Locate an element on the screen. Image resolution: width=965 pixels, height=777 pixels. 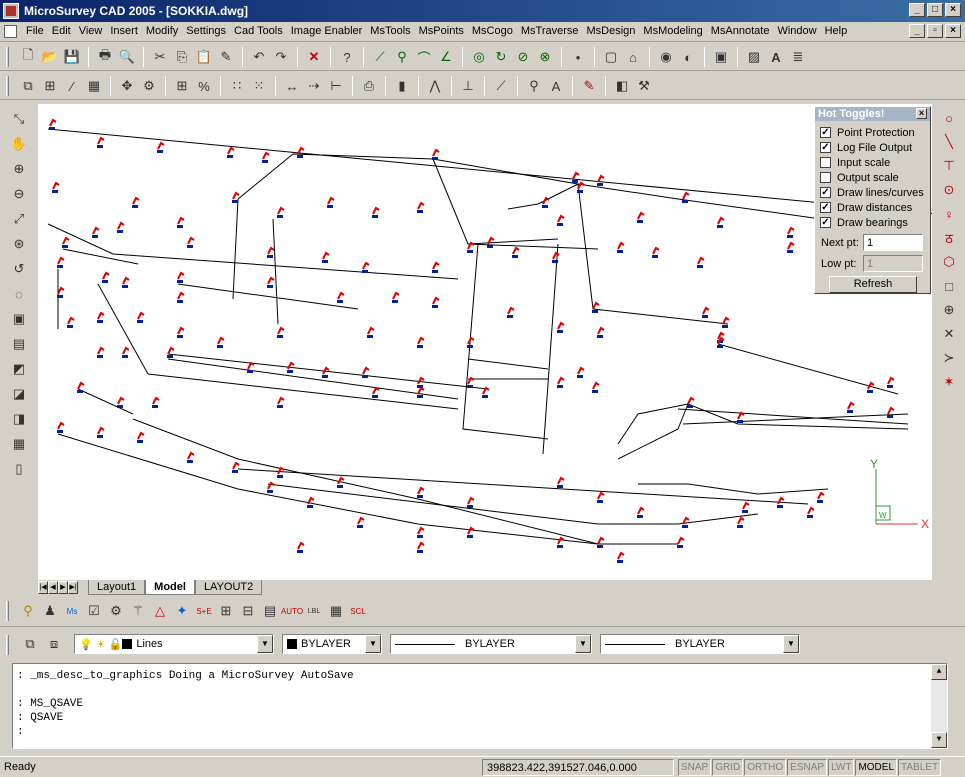
toggle-log-file-output: ✓ Log File Output is located at coordinates (875, 147).